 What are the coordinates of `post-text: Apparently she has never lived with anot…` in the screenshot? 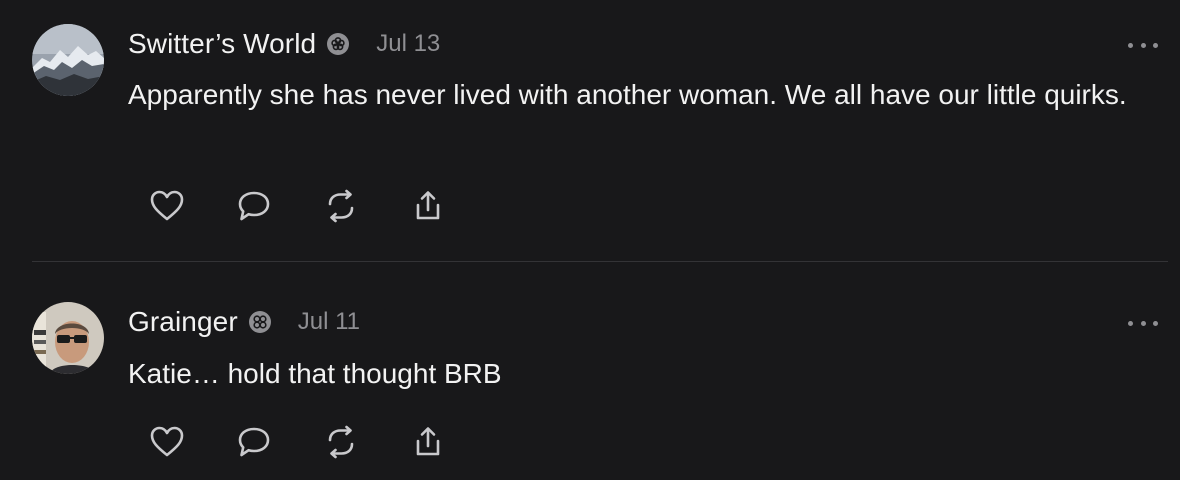 It's located at (627, 94).